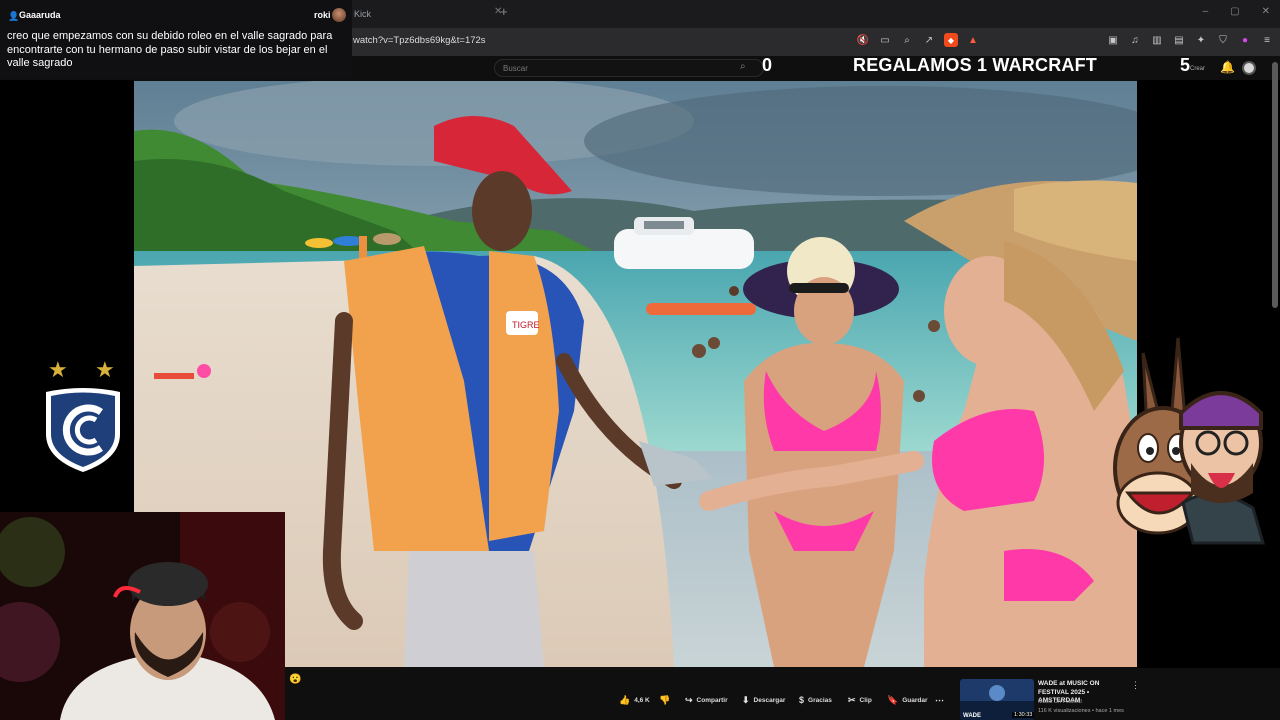 This screenshot has height=720, width=1280. I want to click on more-actions-button: ⋯, so click(939, 700).